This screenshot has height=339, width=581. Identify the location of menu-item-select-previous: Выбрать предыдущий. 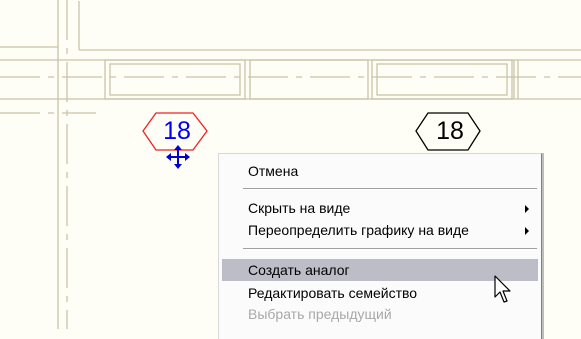
(380, 314).